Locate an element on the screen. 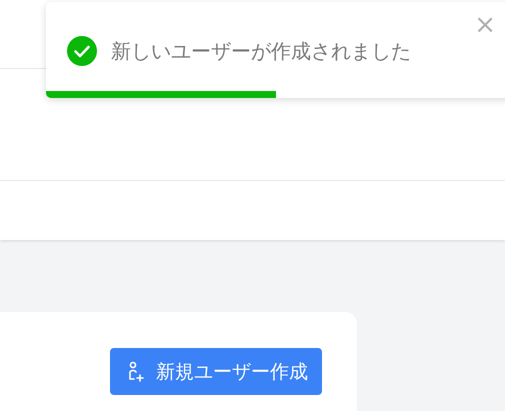 This screenshot has width=505, height=411. user-plus-icon is located at coordinates (136, 371).